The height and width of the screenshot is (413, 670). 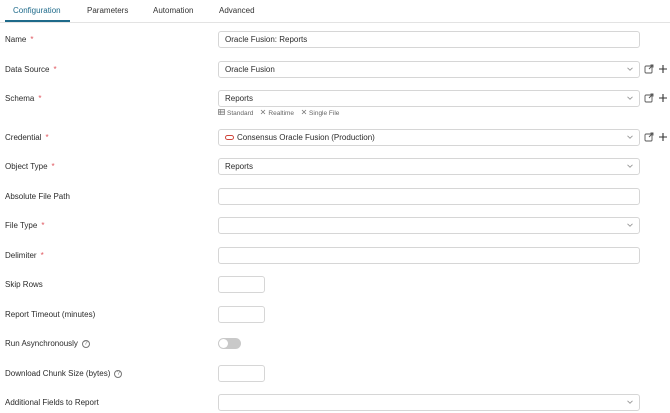 What do you see at coordinates (37, 10) in the screenshot?
I see `tab-configuration: Configuration` at bounding box center [37, 10].